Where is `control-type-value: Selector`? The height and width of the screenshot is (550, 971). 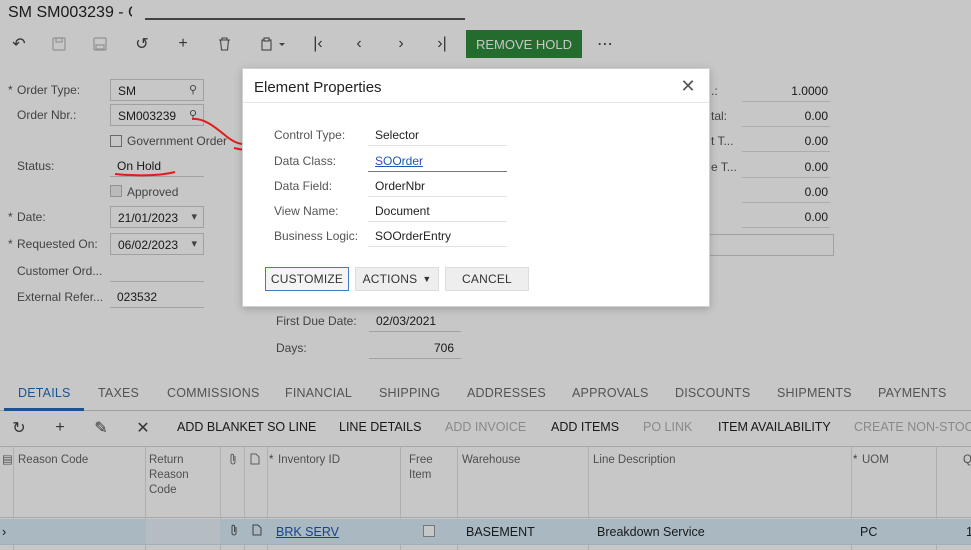
control-type-value: Selector is located at coordinates (437, 135).